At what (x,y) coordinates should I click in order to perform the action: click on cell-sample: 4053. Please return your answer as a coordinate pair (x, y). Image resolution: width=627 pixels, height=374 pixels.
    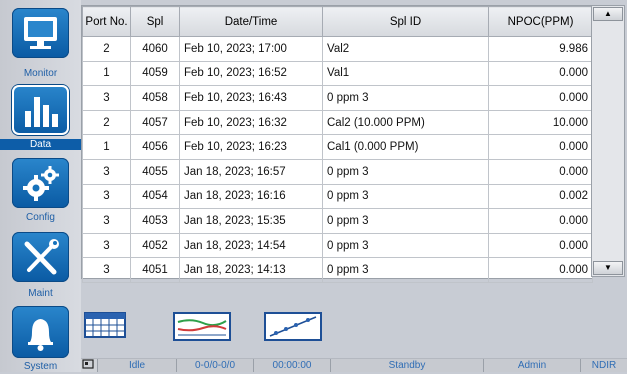
    Looking at the image, I should click on (155, 221).